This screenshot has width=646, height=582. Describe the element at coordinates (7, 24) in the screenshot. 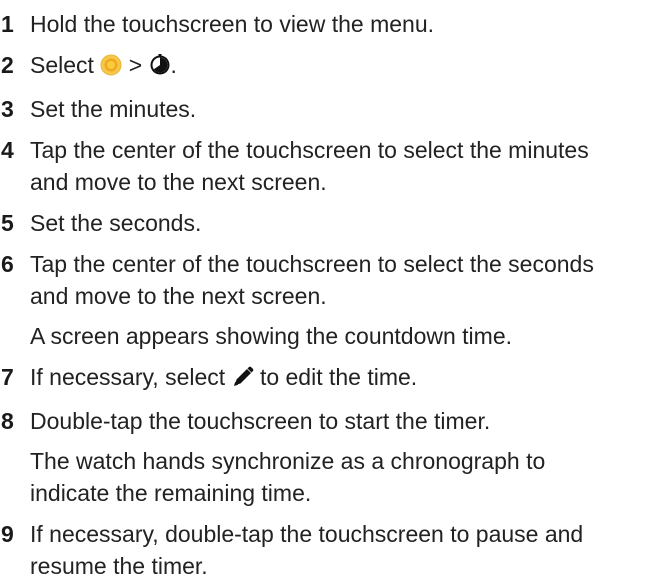

I see `step-number: 1` at that location.